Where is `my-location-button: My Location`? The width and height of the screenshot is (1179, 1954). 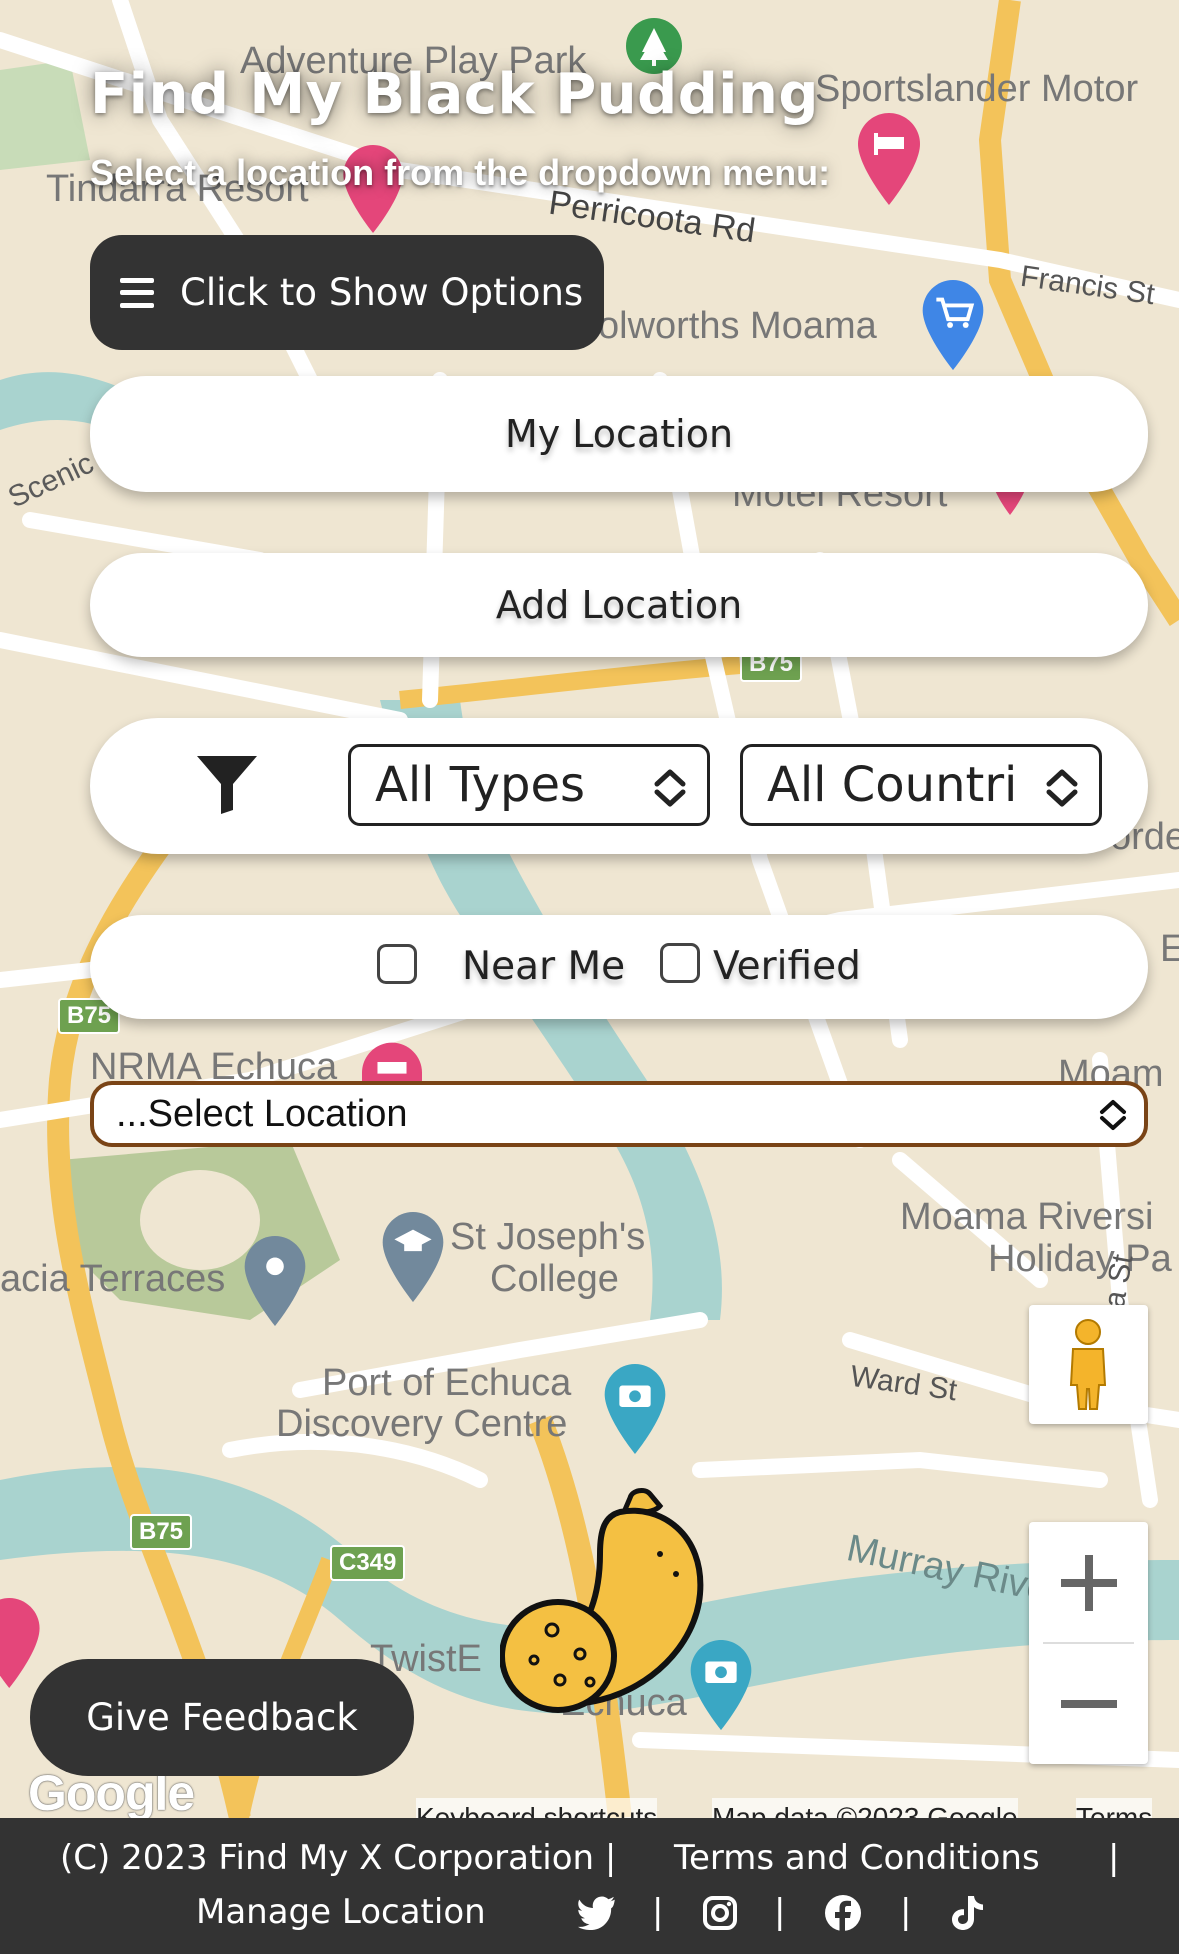
my-location-button: My Location is located at coordinates (619, 434).